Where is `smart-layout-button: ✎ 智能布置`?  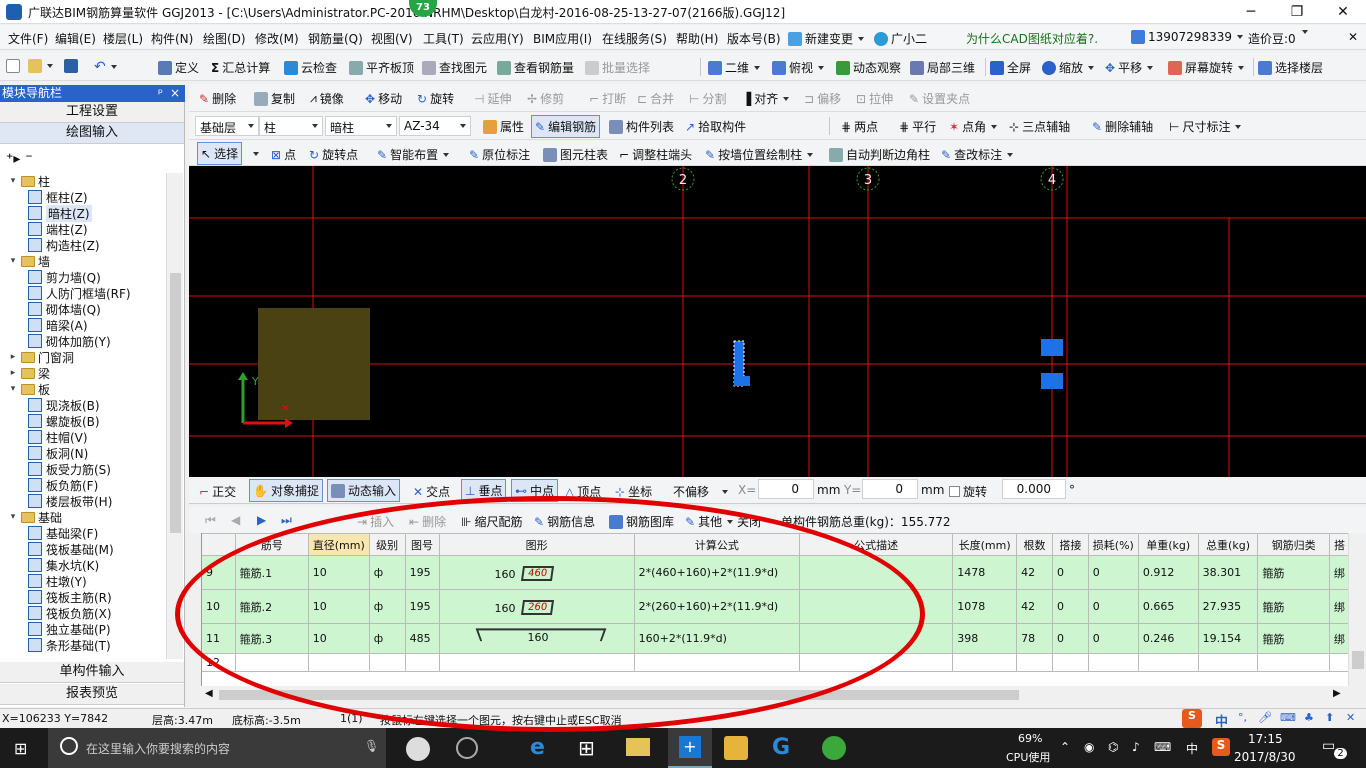
smart-layout-button: ✎ 智能布置 is located at coordinates (413, 154).